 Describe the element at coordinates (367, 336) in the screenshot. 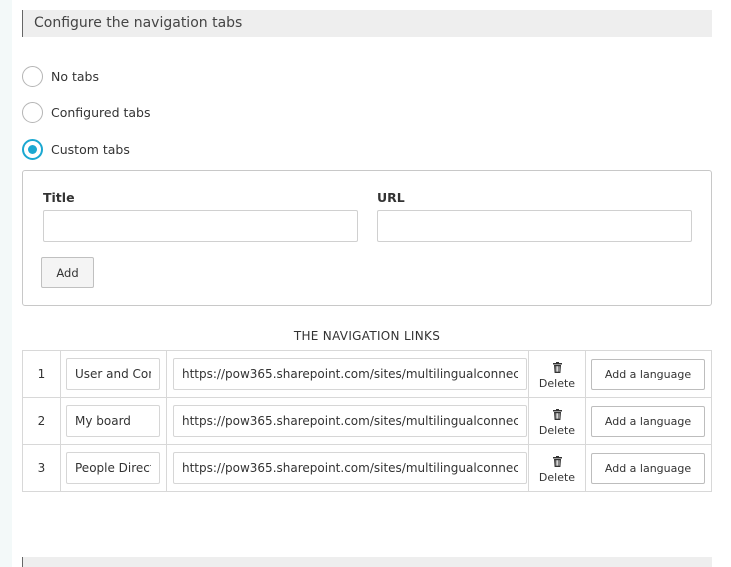

I see `links-heading: THE NAVIGATION LINKS` at that location.